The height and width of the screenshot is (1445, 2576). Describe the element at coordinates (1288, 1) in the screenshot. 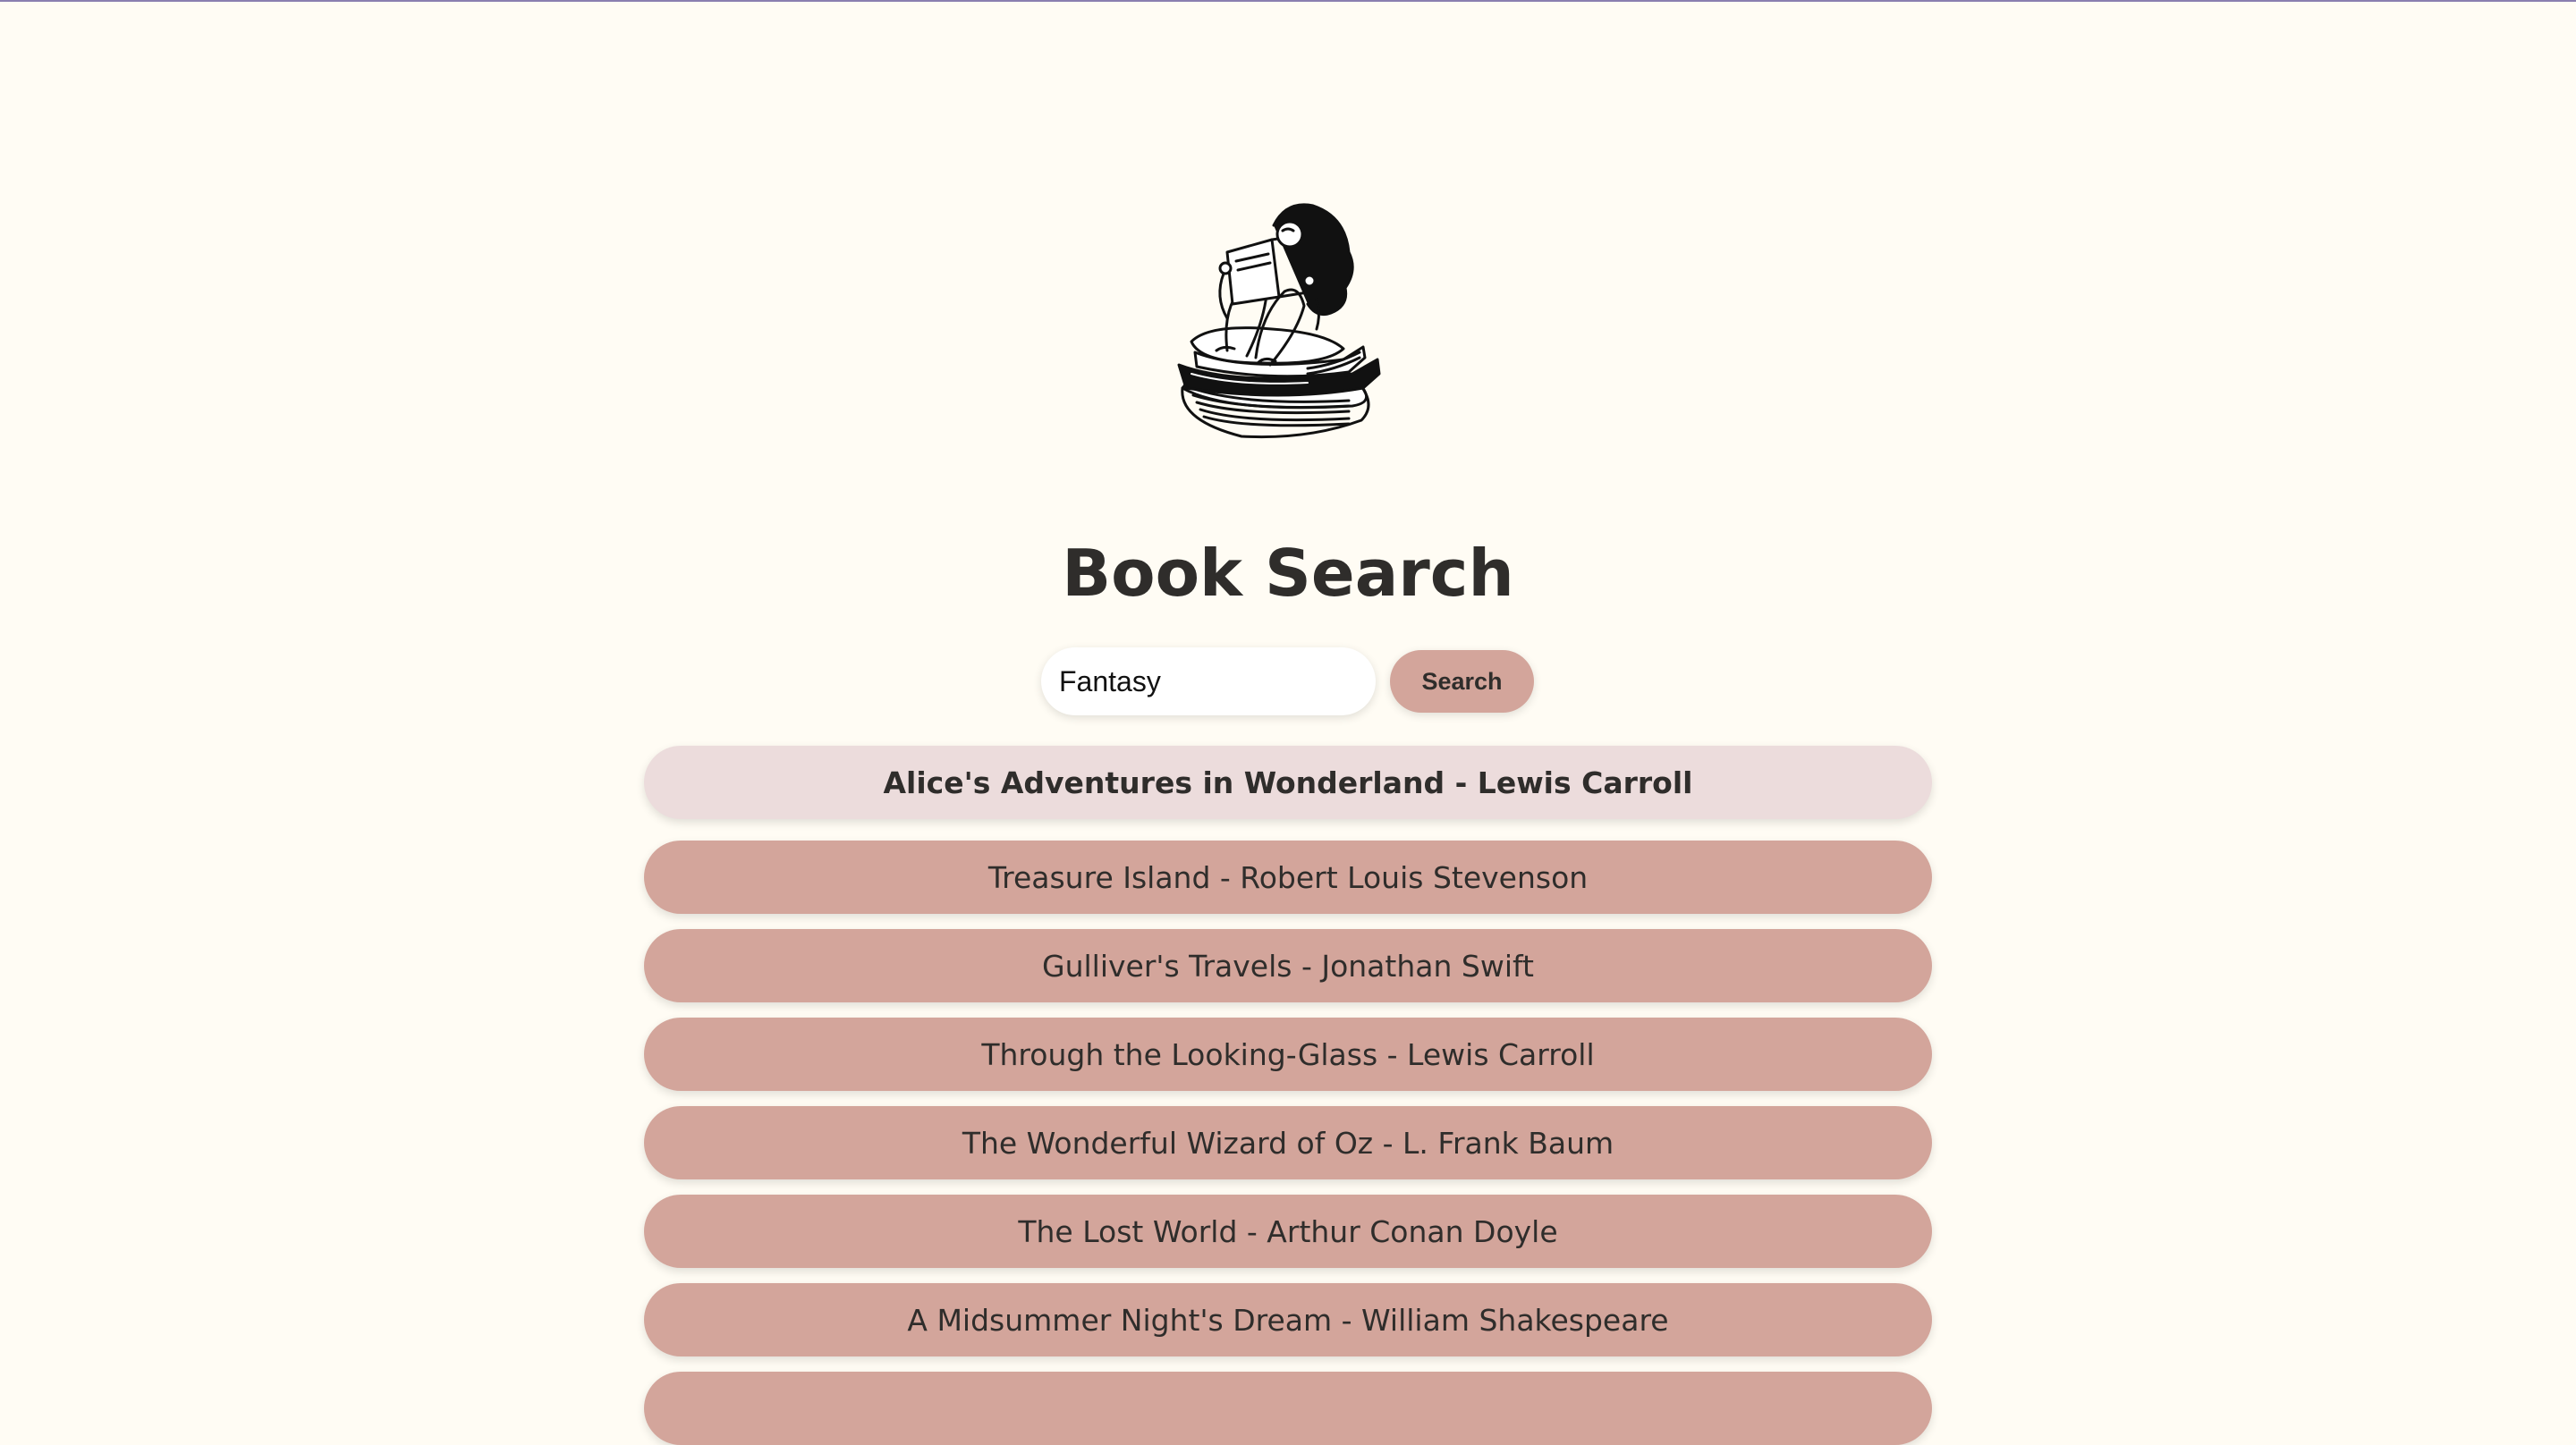

I see `top-border` at that location.